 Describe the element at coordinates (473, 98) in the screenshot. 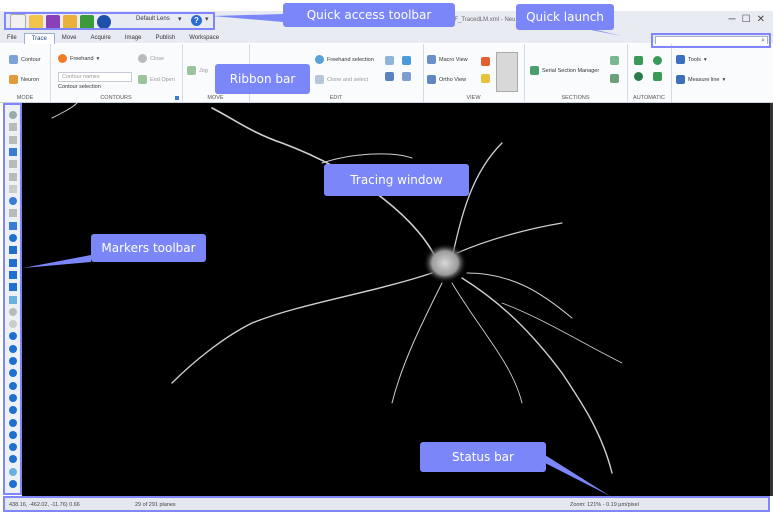

I see `group-label: VIEW` at that location.